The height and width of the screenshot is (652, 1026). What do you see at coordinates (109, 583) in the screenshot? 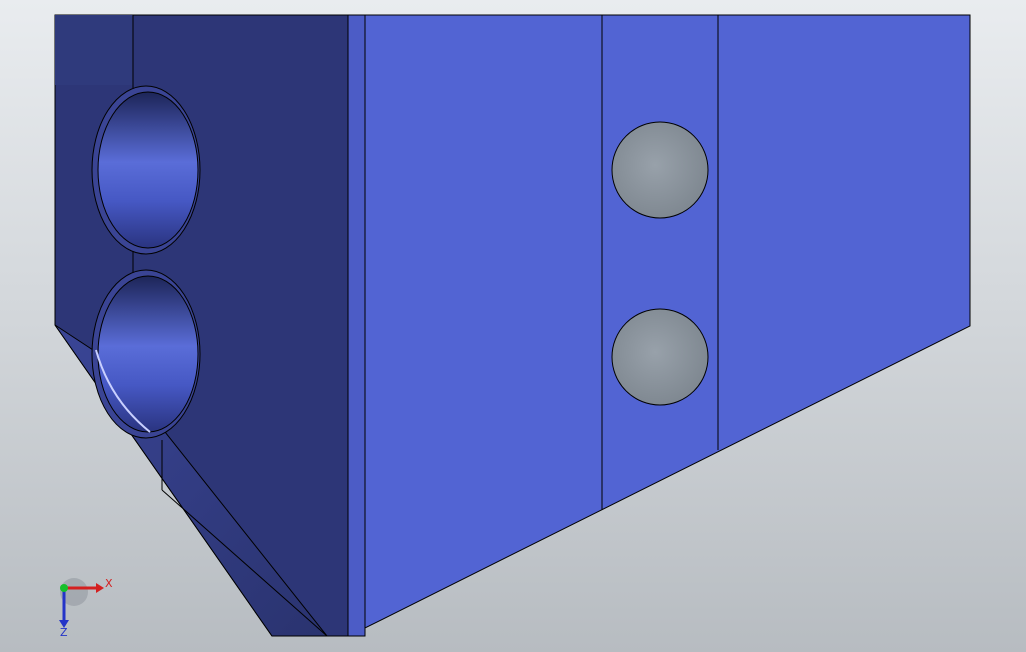
I see `x-axis-label: X` at bounding box center [109, 583].